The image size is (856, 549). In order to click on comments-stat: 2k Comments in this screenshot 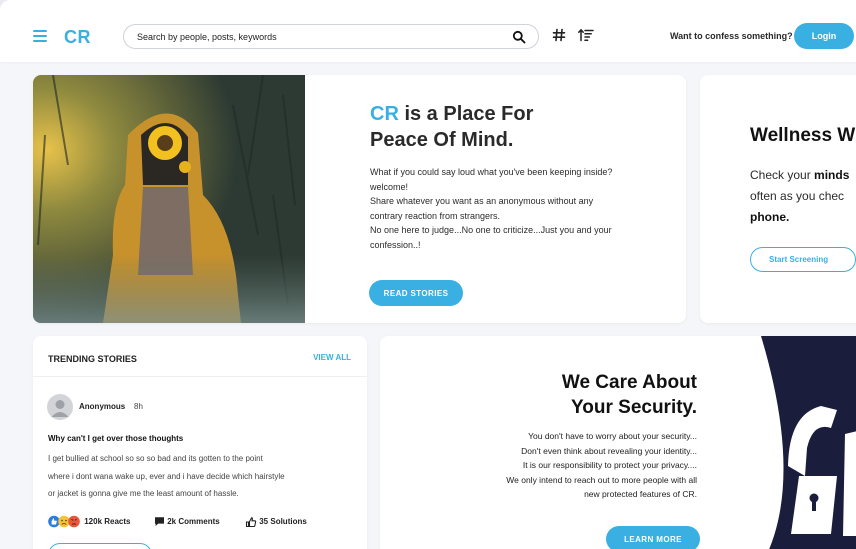, I will do `click(187, 522)`.